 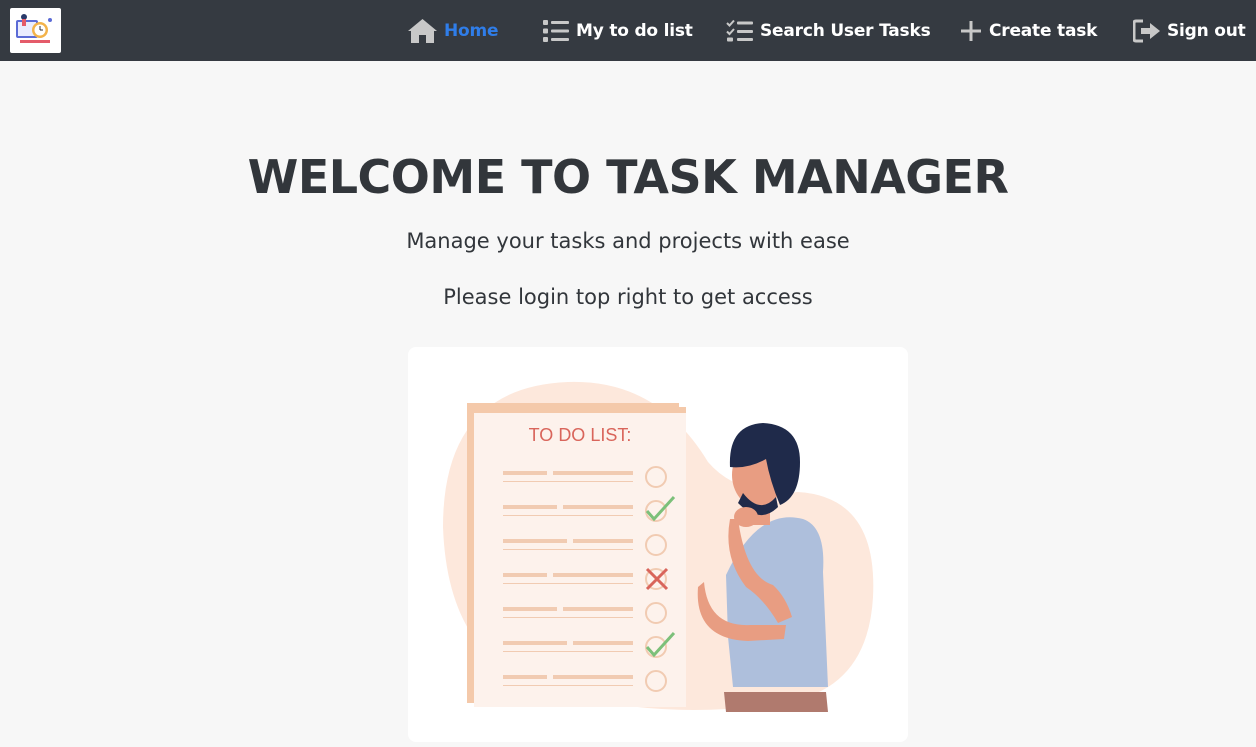 What do you see at coordinates (1206, 30) in the screenshot?
I see `nav-signout-label: Sign out` at bounding box center [1206, 30].